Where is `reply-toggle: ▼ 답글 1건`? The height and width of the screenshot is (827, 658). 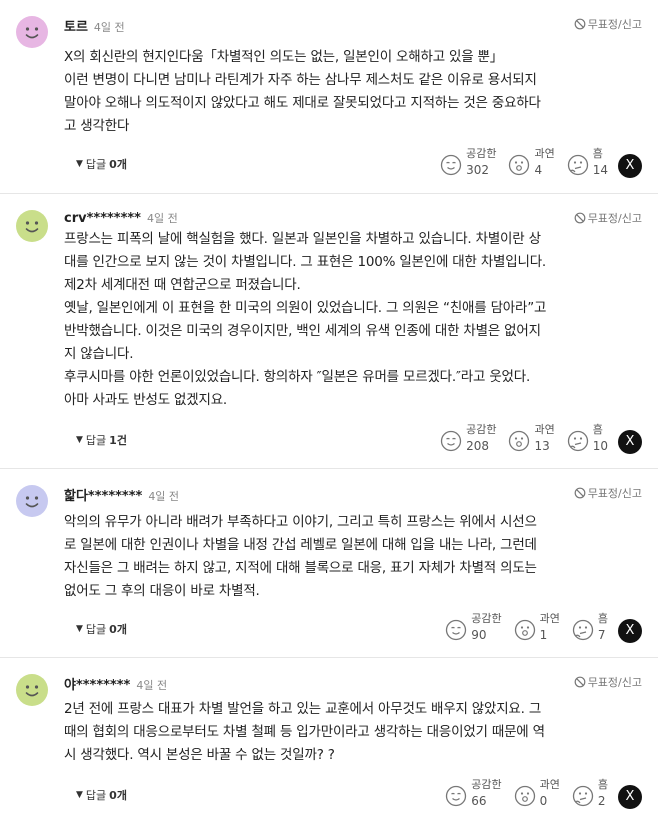 reply-toggle: ▼ 답글 1건 is located at coordinates (101, 440).